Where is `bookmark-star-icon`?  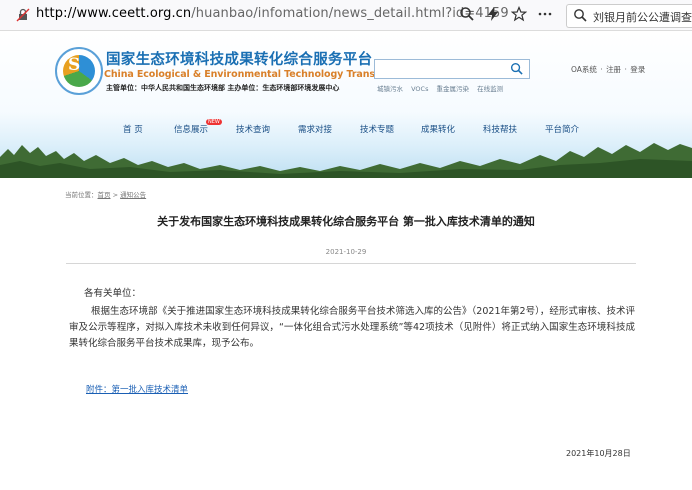
bookmark-star-icon is located at coordinates (519, 14).